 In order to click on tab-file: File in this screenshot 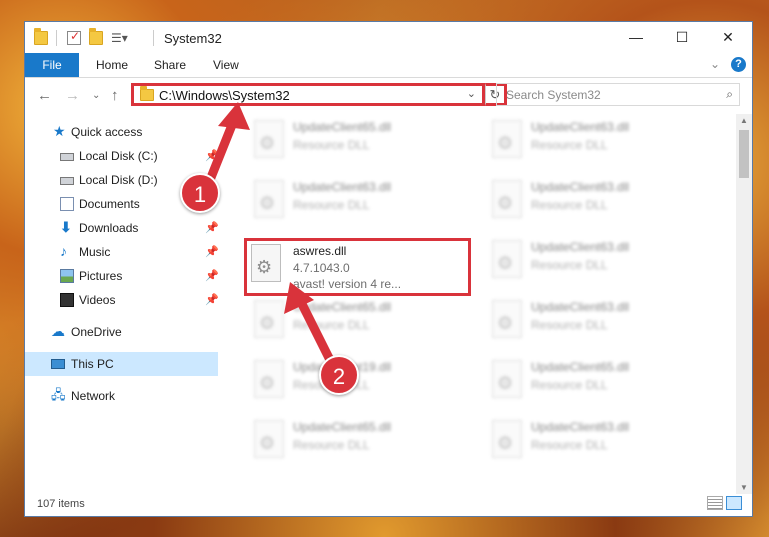, I will do `click(52, 65)`.